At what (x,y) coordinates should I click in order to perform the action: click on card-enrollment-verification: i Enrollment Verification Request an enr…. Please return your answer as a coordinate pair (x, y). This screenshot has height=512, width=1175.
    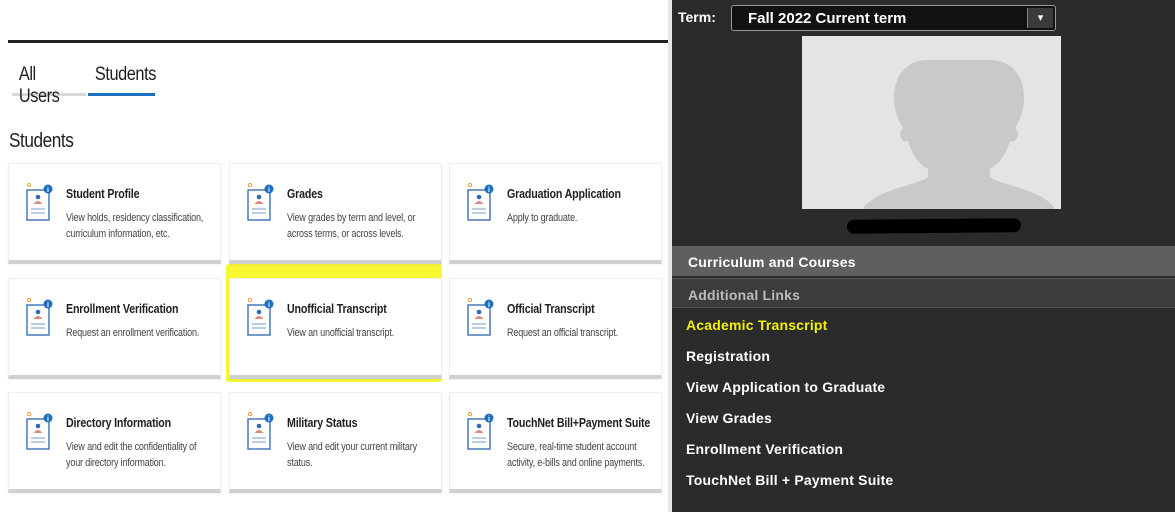
    Looking at the image, I should click on (114, 328).